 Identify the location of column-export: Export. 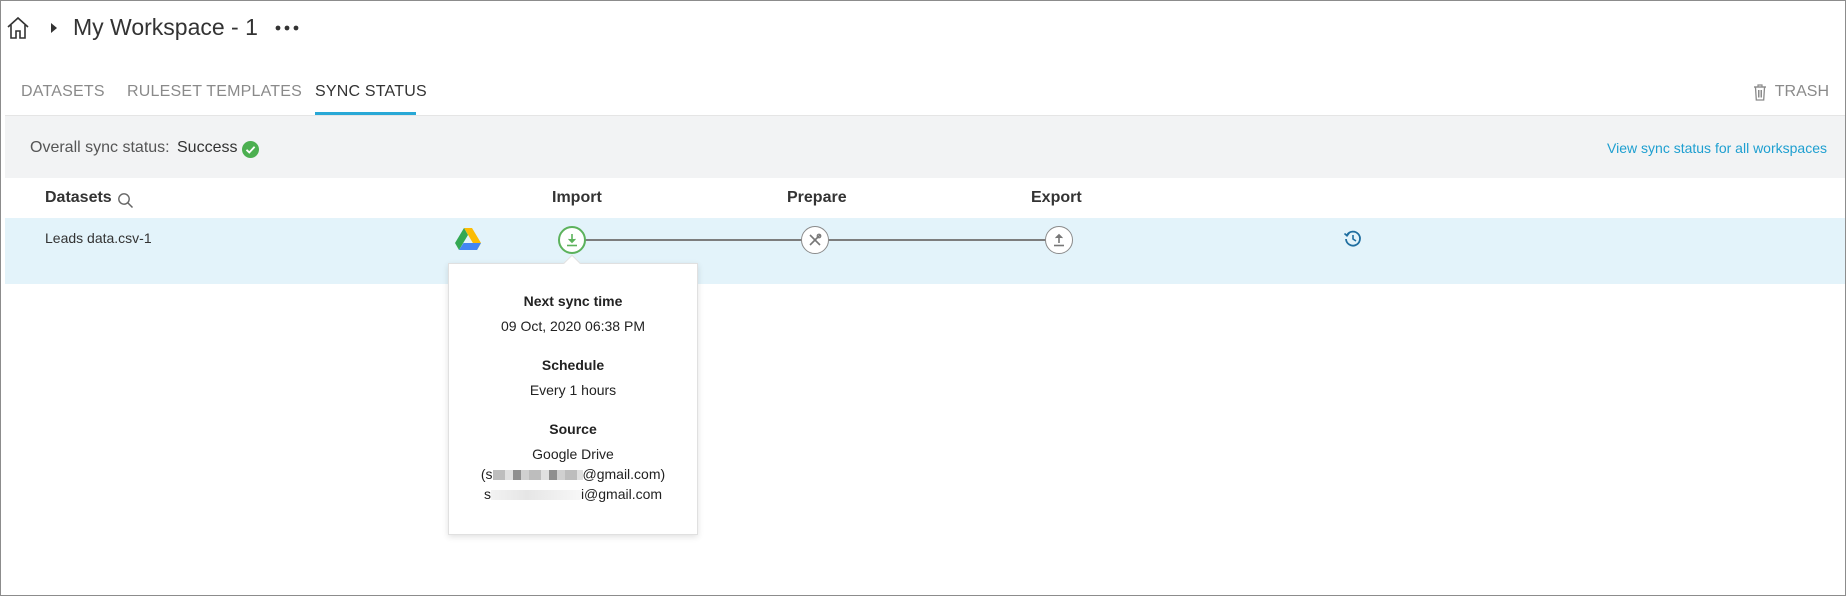
(1056, 197).